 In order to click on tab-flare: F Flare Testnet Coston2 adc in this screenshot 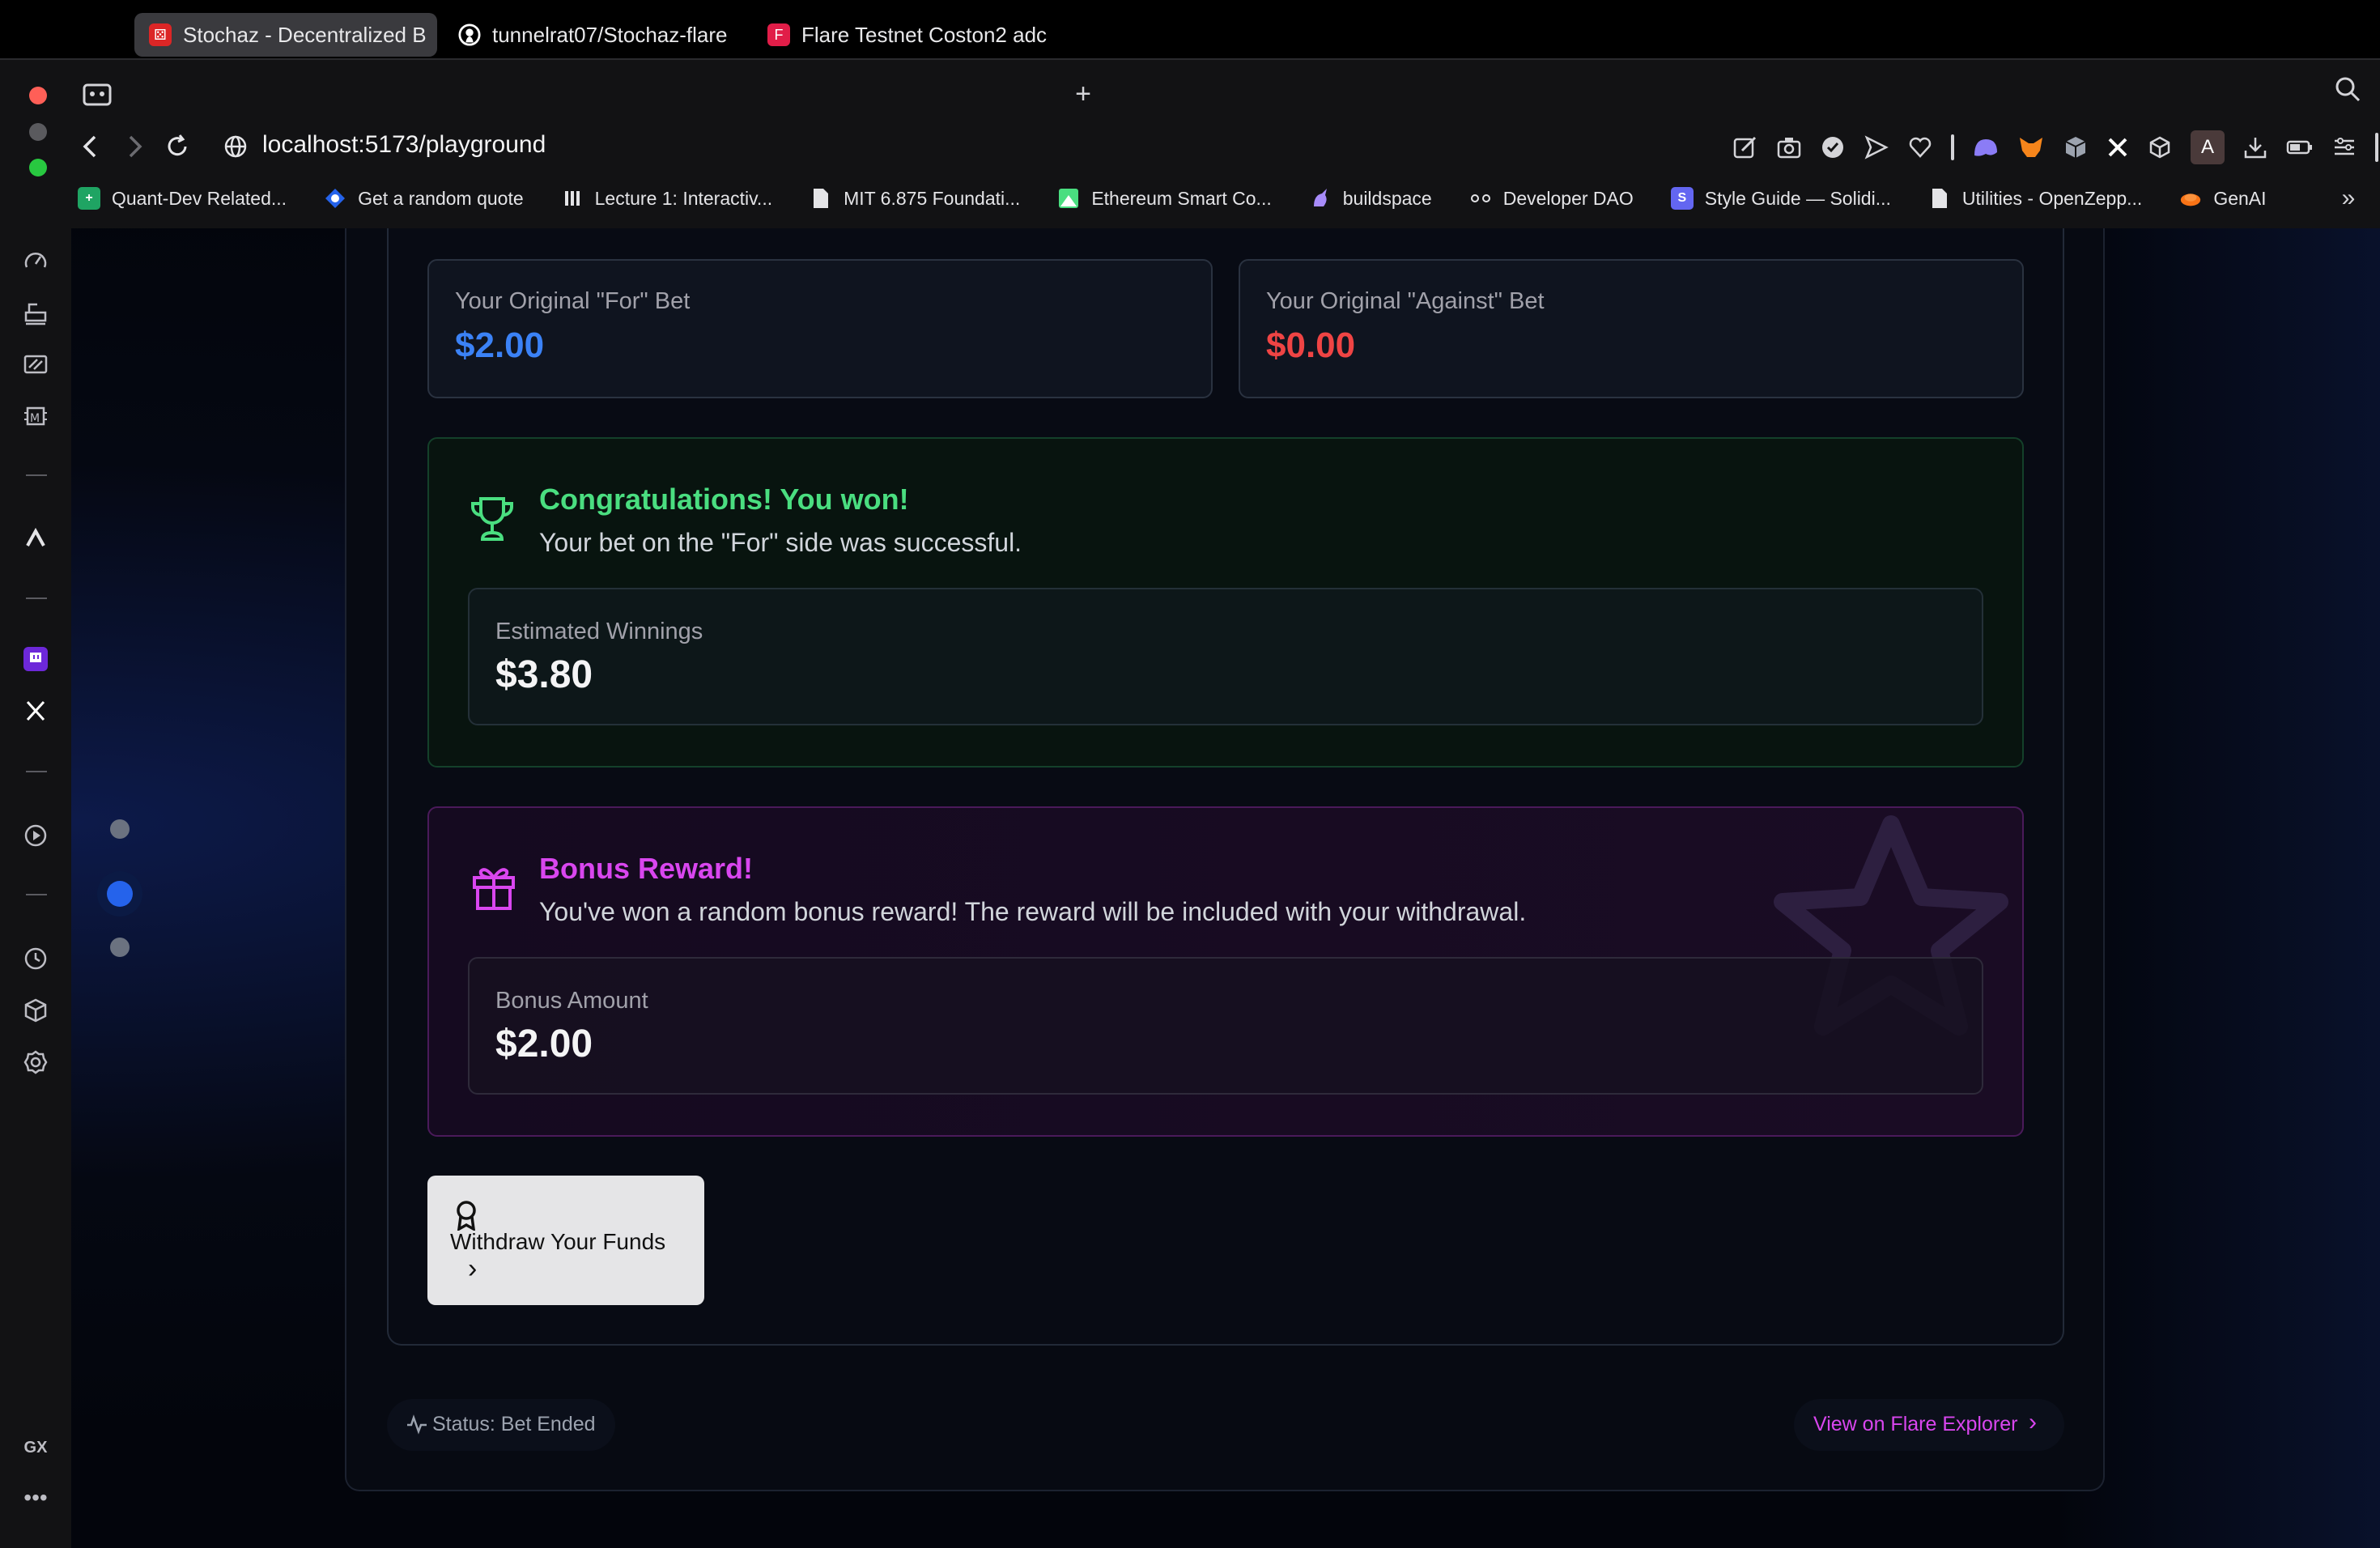, I will do `click(903, 35)`.